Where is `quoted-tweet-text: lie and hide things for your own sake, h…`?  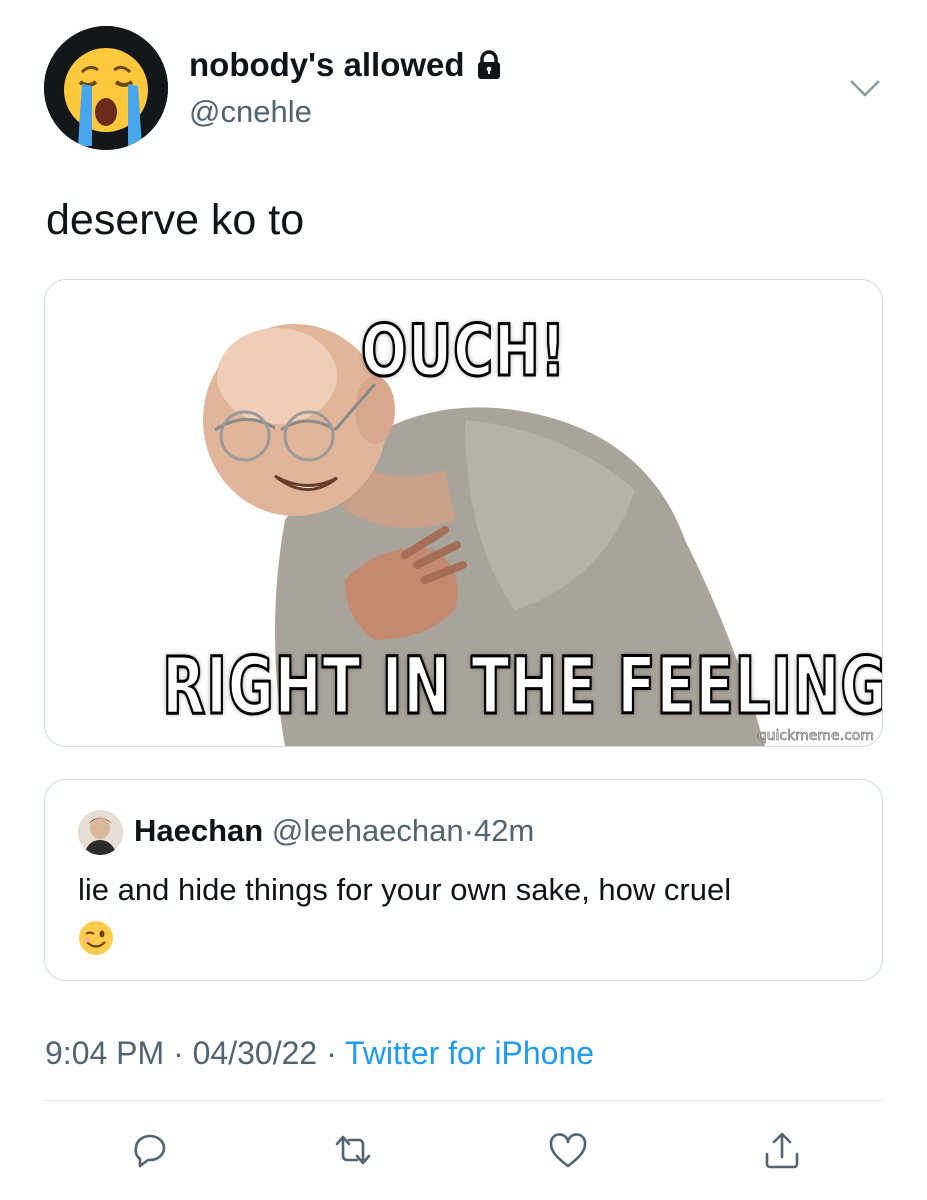 quoted-tweet-text: lie and hide things for your own sake, h… is located at coordinates (405, 889).